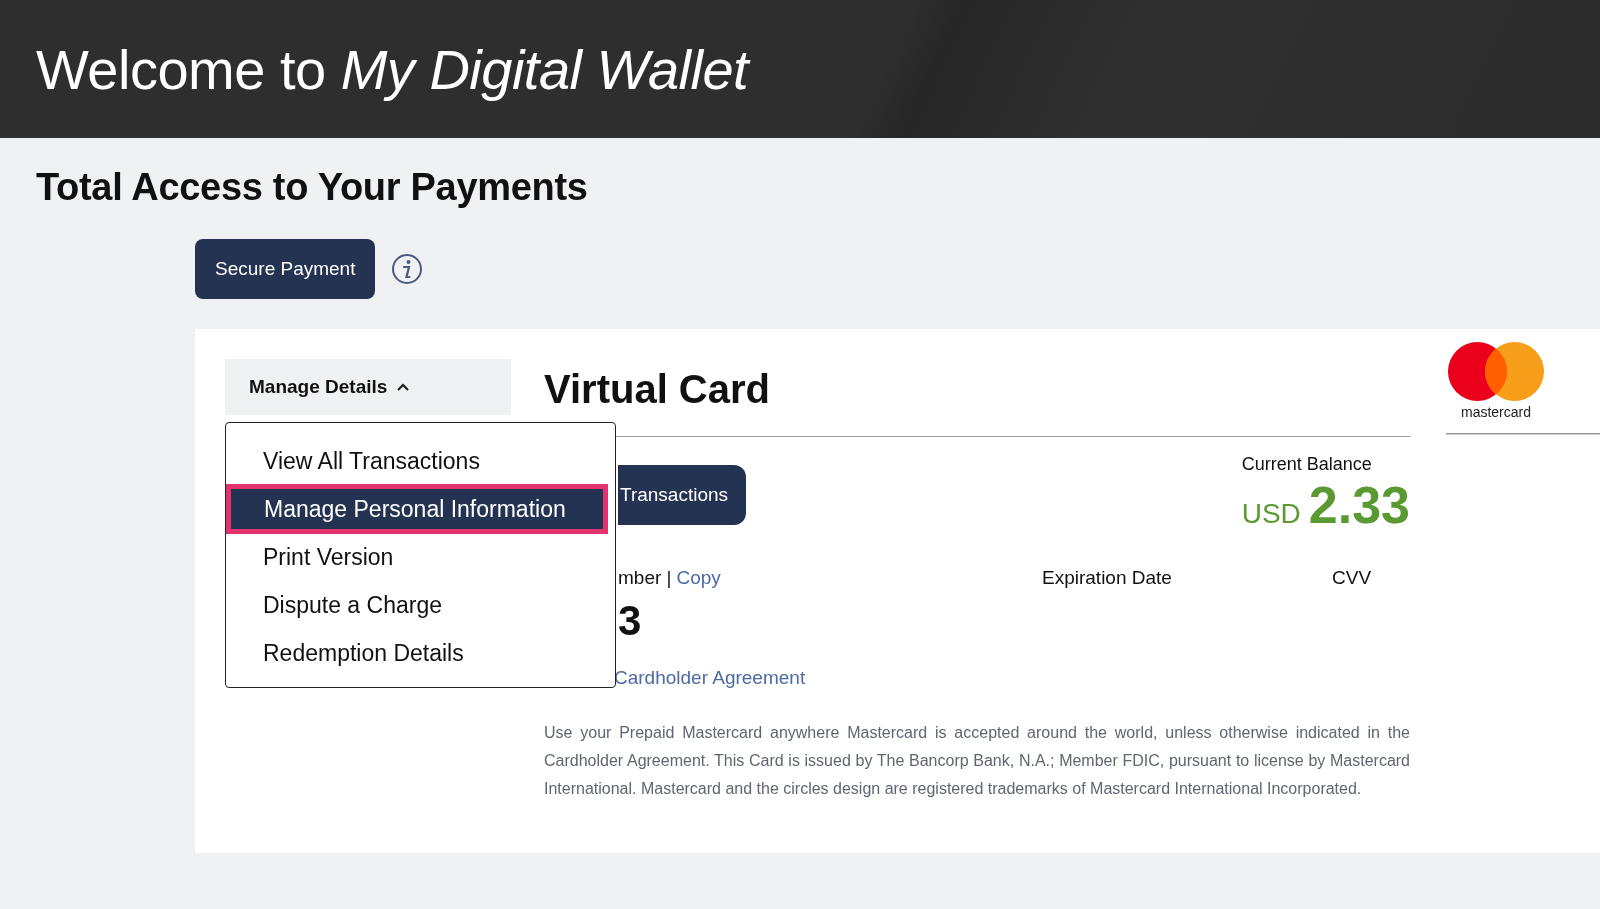  Describe the element at coordinates (710, 678) in the screenshot. I see `cardholder-agreement-link: Cardholder Agreement` at that location.